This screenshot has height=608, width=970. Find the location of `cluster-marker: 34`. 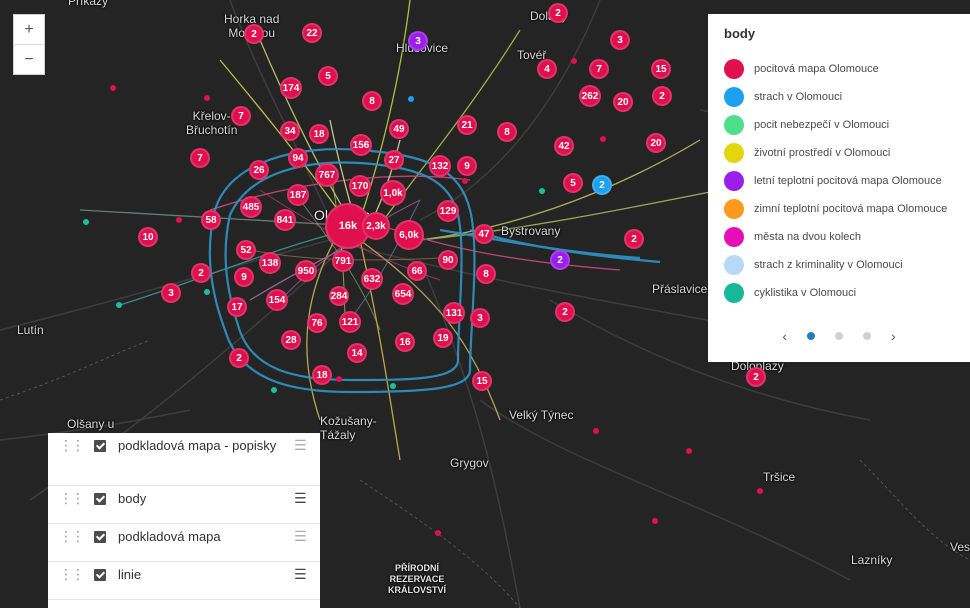

cluster-marker: 34 is located at coordinates (290, 131).